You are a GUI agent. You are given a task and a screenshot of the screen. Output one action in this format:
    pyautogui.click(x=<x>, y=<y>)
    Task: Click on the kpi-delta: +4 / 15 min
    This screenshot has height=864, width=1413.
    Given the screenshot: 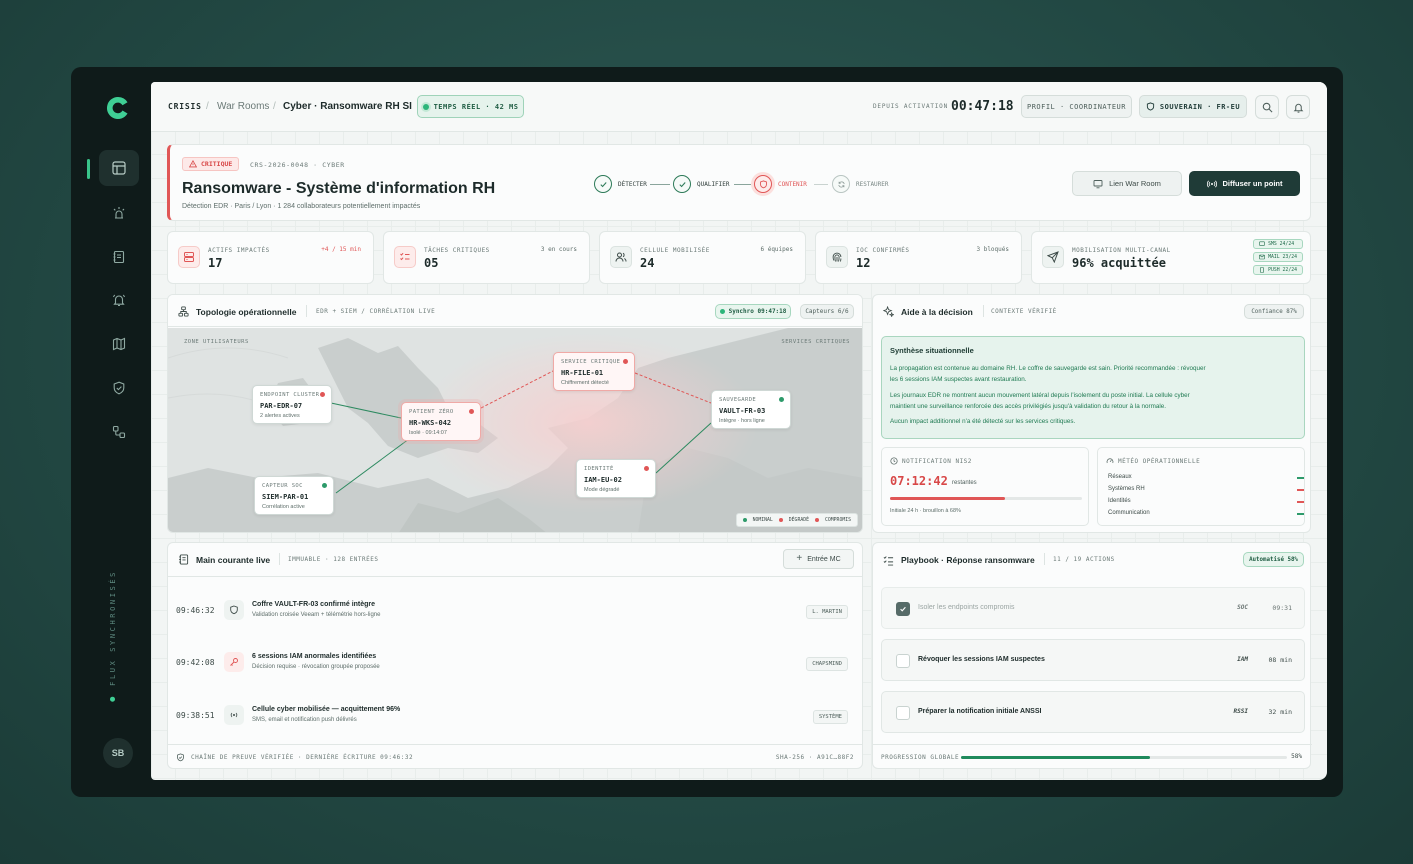 What is the action you would take?
    pyautogui.click(x=341, y=249)
    